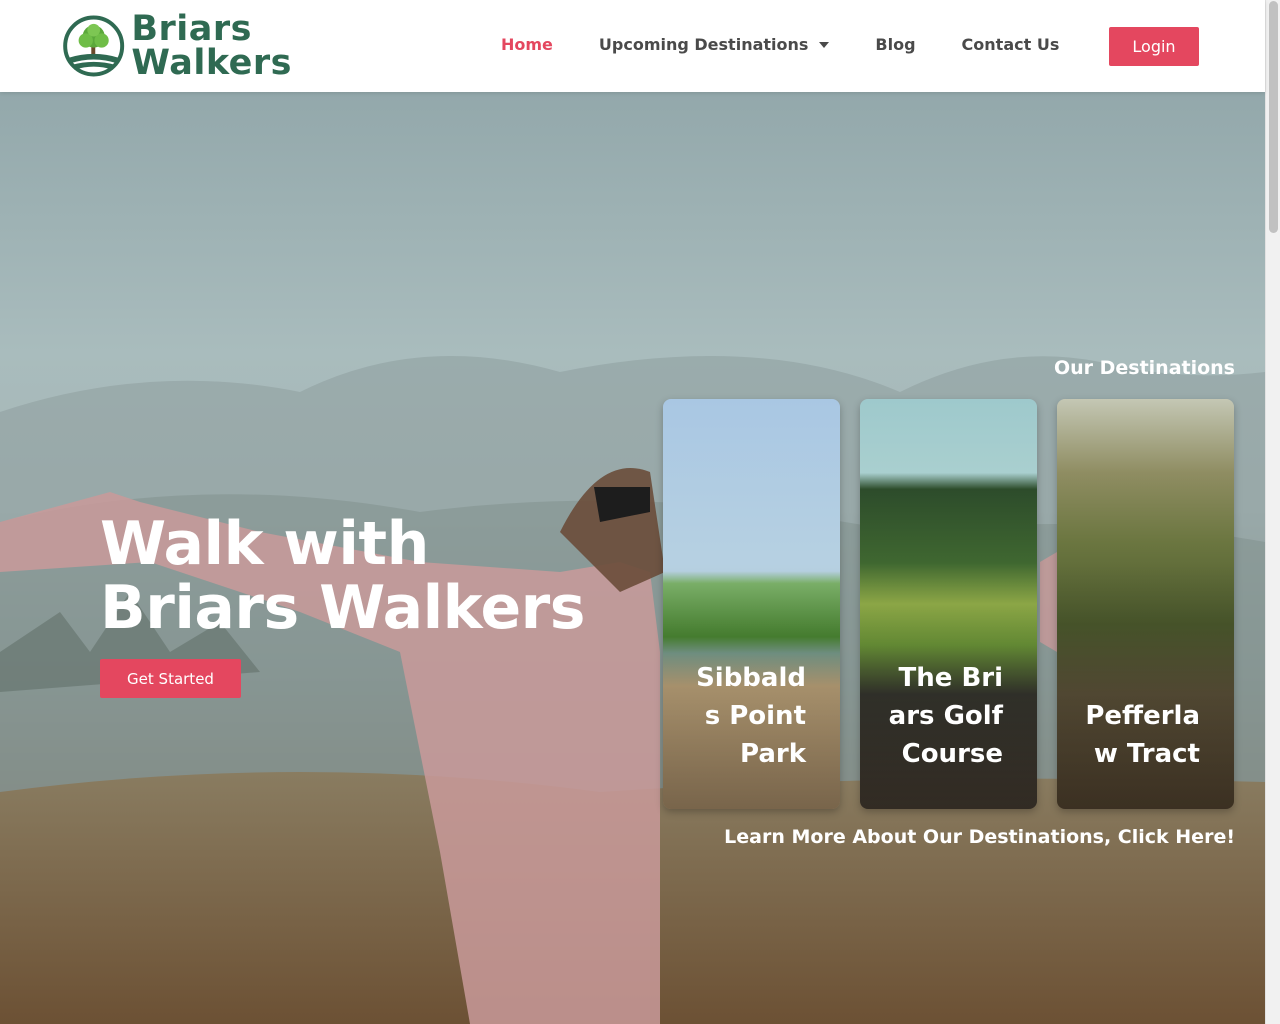  Describe the element at coordinates (170, 678) in the screenshot. I see `get-started-button: Get Started` at that location.